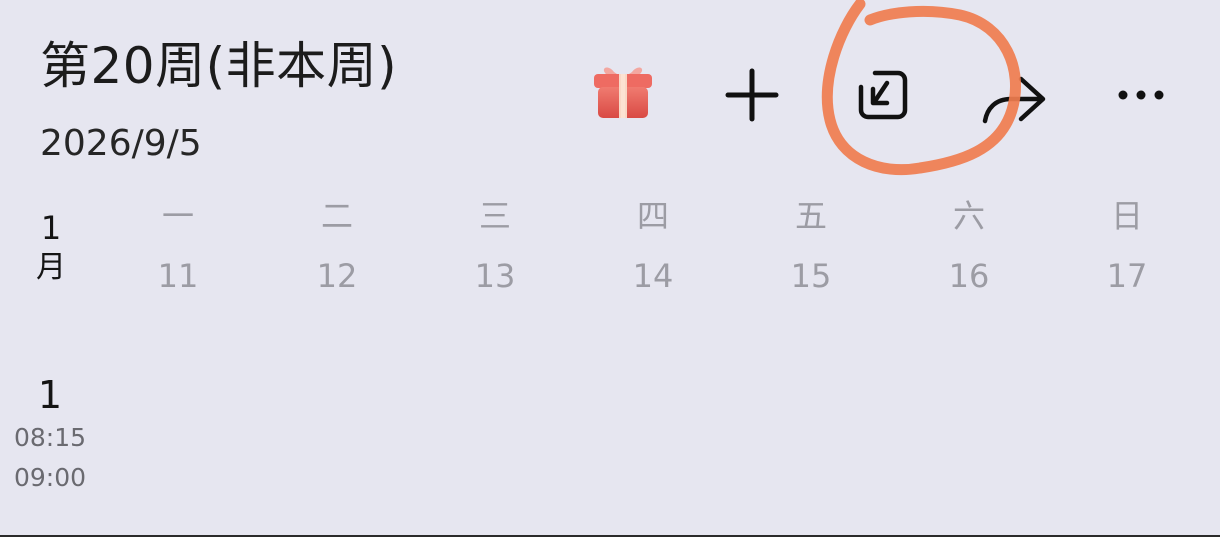 This screenshot has width=1220, height=537. Describe the element at coordinates (50, 395) in the screenshot. I see `period-number: 1` at that location.